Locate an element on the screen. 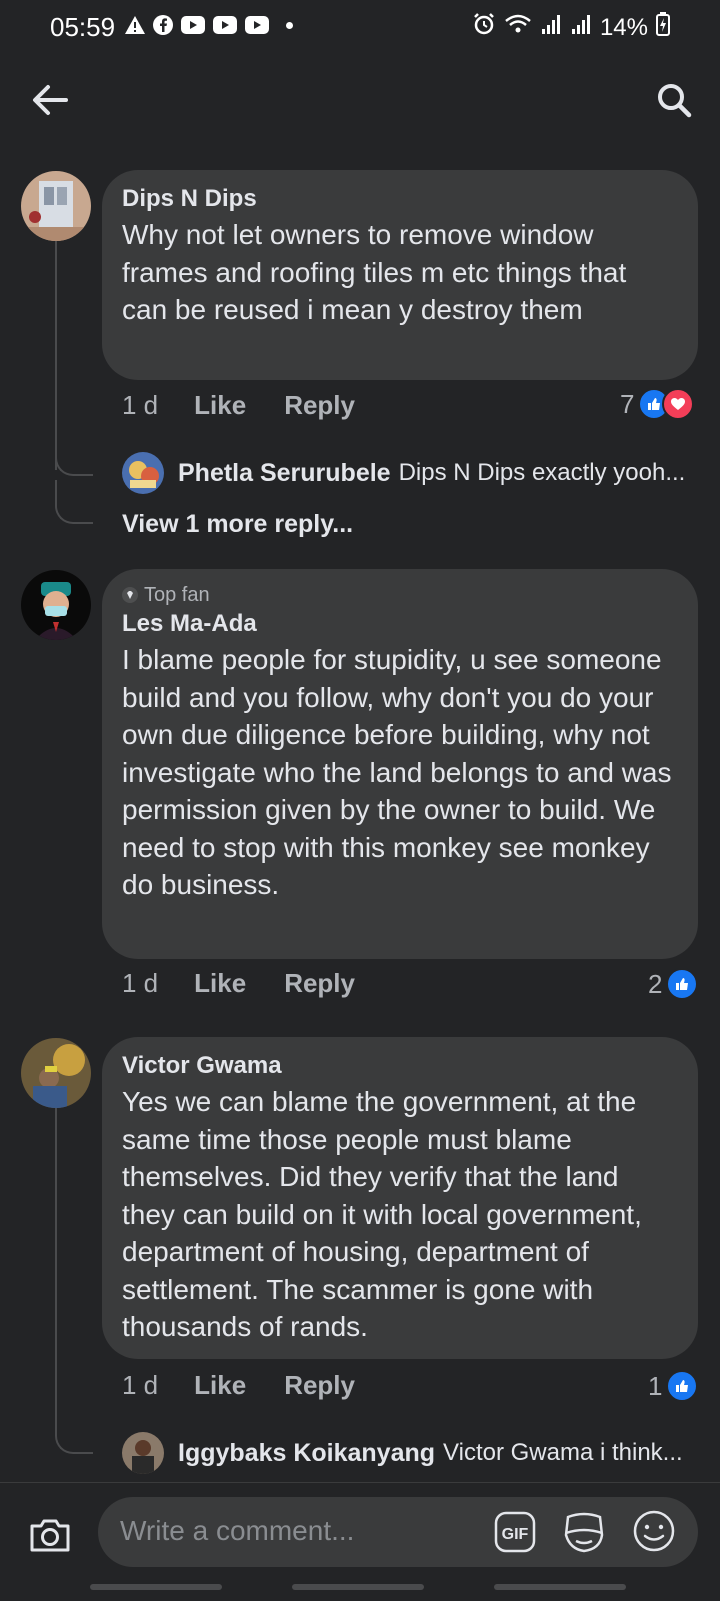 The image size is (720, 1601). back-button is located at coordinates (50, 100).